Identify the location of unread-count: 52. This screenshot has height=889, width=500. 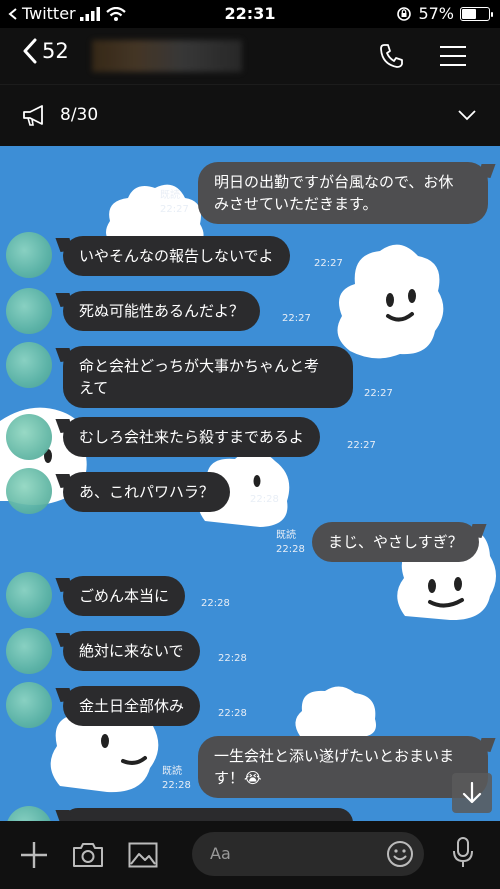
(55, 51).